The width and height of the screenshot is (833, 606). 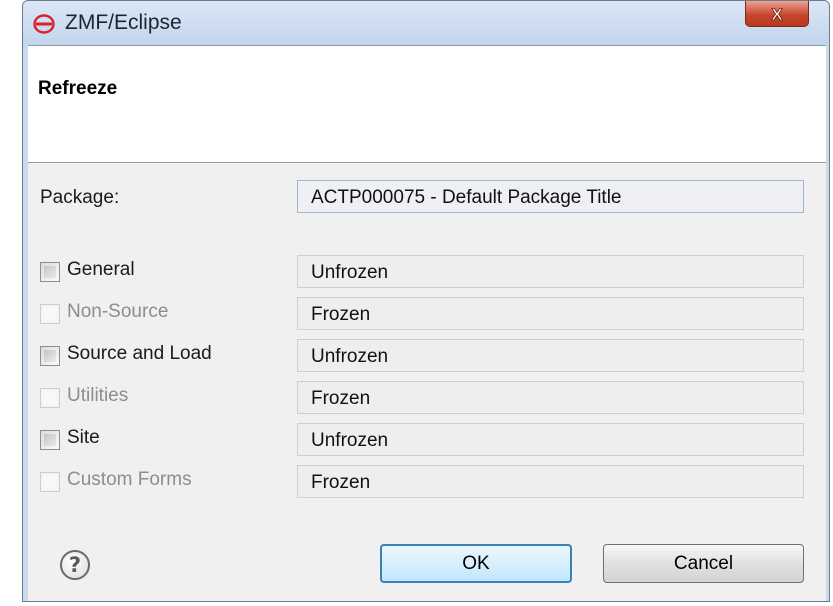 I want to click on window-title: ZMF/Eclipse, so click(x=123, y=22).